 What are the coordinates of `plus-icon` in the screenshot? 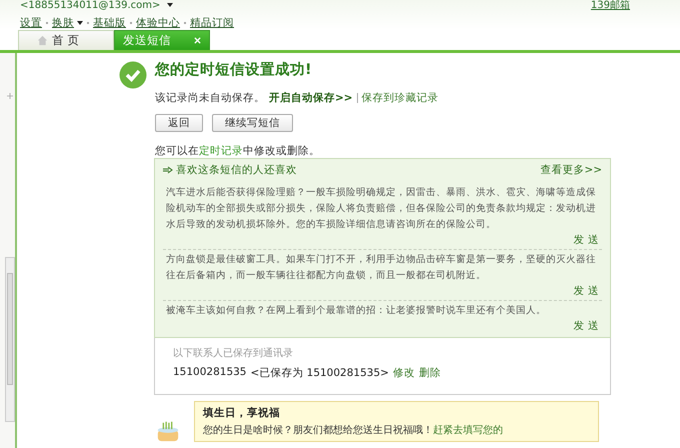 It's located at (10, 96).